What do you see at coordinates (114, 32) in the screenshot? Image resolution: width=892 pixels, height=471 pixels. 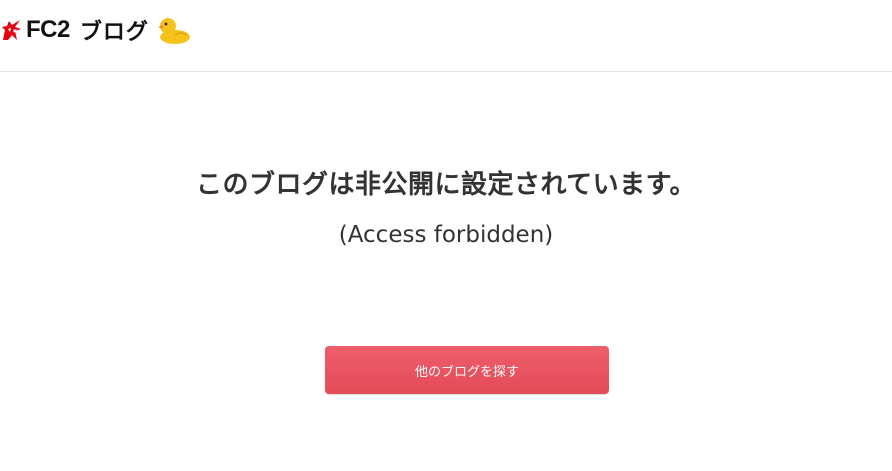 I see `logo-product-text: ブログ` at bounding box center [114, 32].